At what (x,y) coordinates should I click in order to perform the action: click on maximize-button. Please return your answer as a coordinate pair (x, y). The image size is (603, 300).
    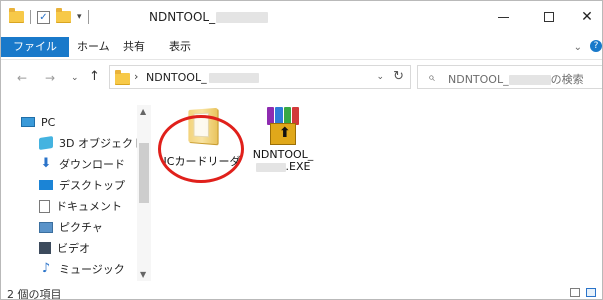
    Looking at the image, I should click on (549, 17).